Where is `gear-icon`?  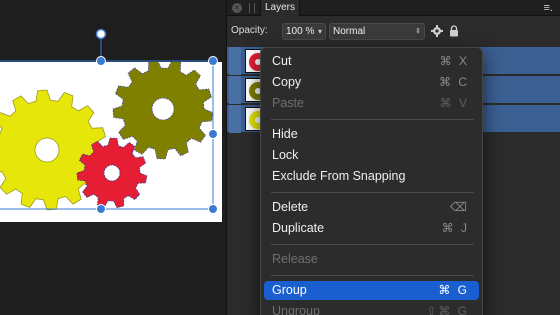
gear-icon is located at coordinates (437, 31).